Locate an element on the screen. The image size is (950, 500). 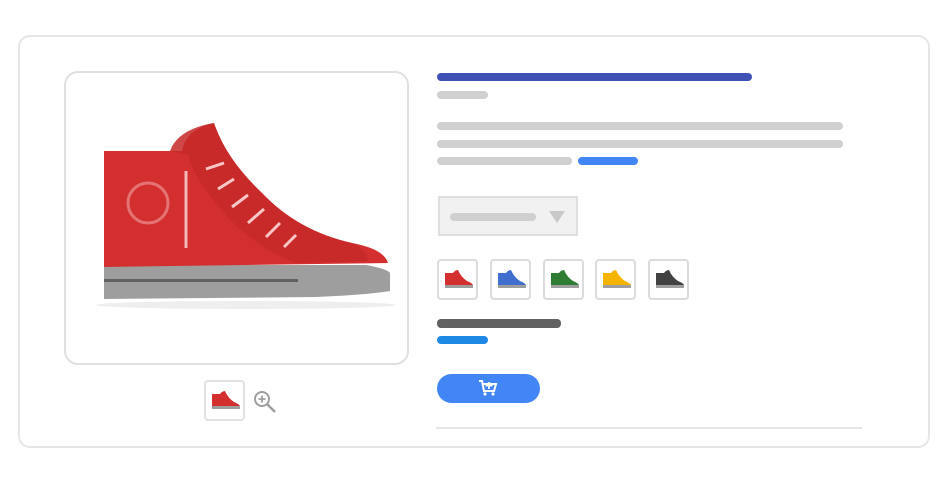
select-placeholder is located at coordinates (493, 217).